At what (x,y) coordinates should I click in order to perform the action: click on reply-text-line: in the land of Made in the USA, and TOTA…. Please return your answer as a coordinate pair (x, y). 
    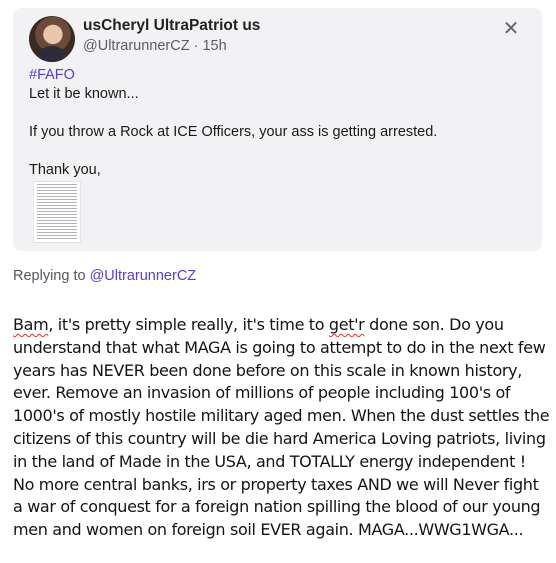
    Looking at the image, I should click on (269, 461).